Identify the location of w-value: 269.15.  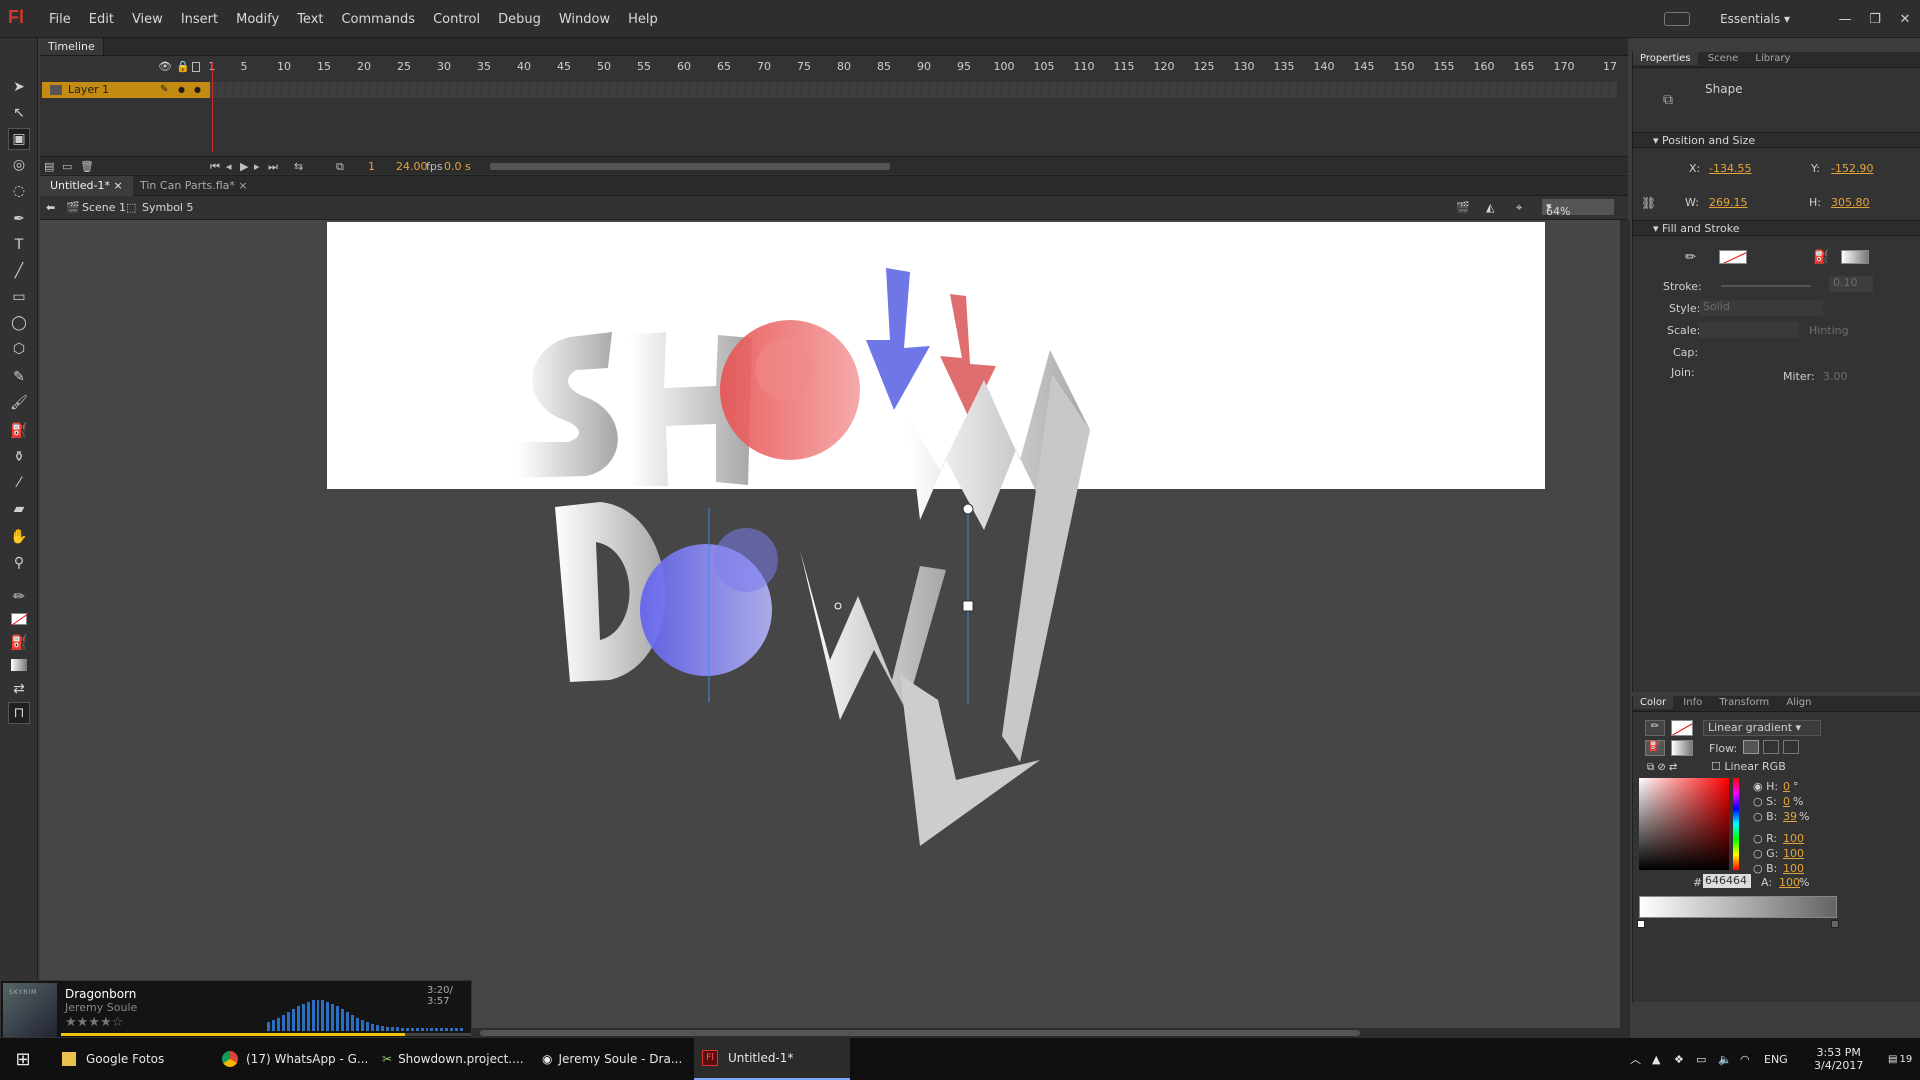
(1728, 202).